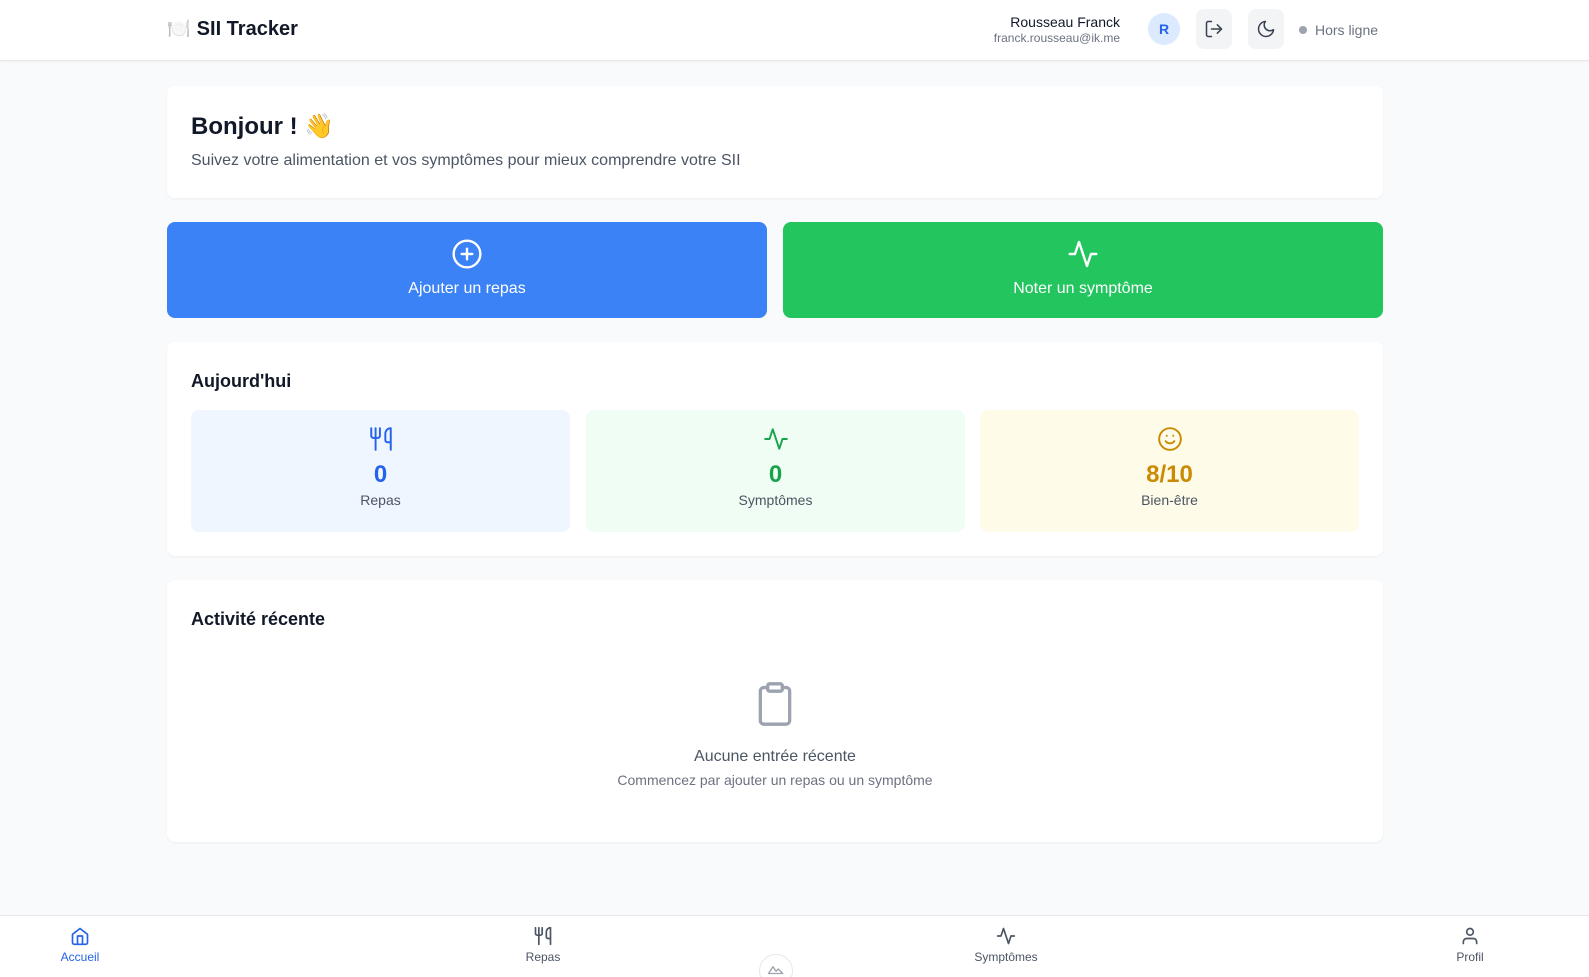 The width and height of the screenshot is (1589, 977). Describe the element at coordinates (1164, 29) in the screenshot. I see `avatar: R` at that location.